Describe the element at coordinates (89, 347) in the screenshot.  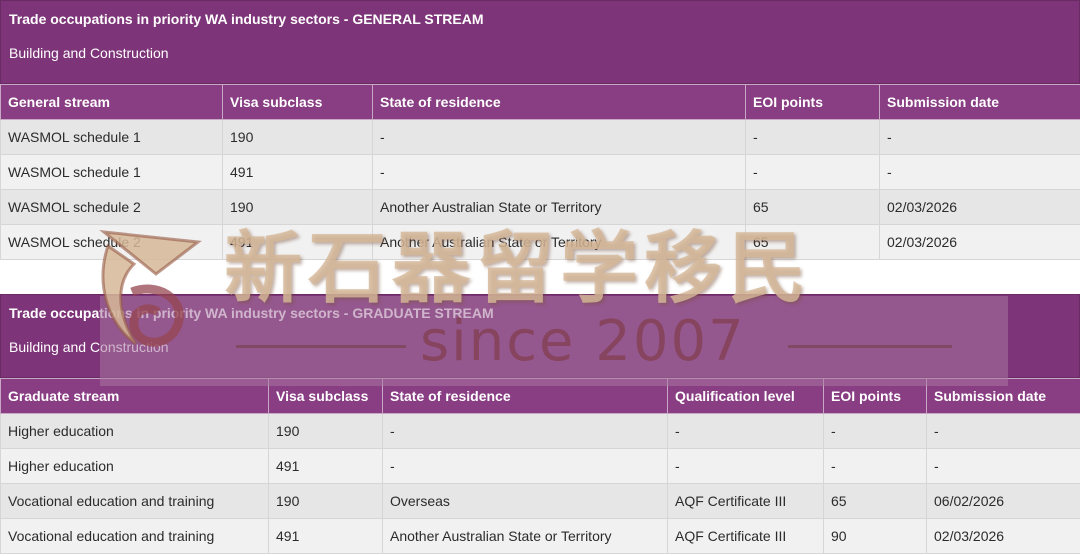
I see `graduate-stream-subtitle: Building and Construction` at that location.